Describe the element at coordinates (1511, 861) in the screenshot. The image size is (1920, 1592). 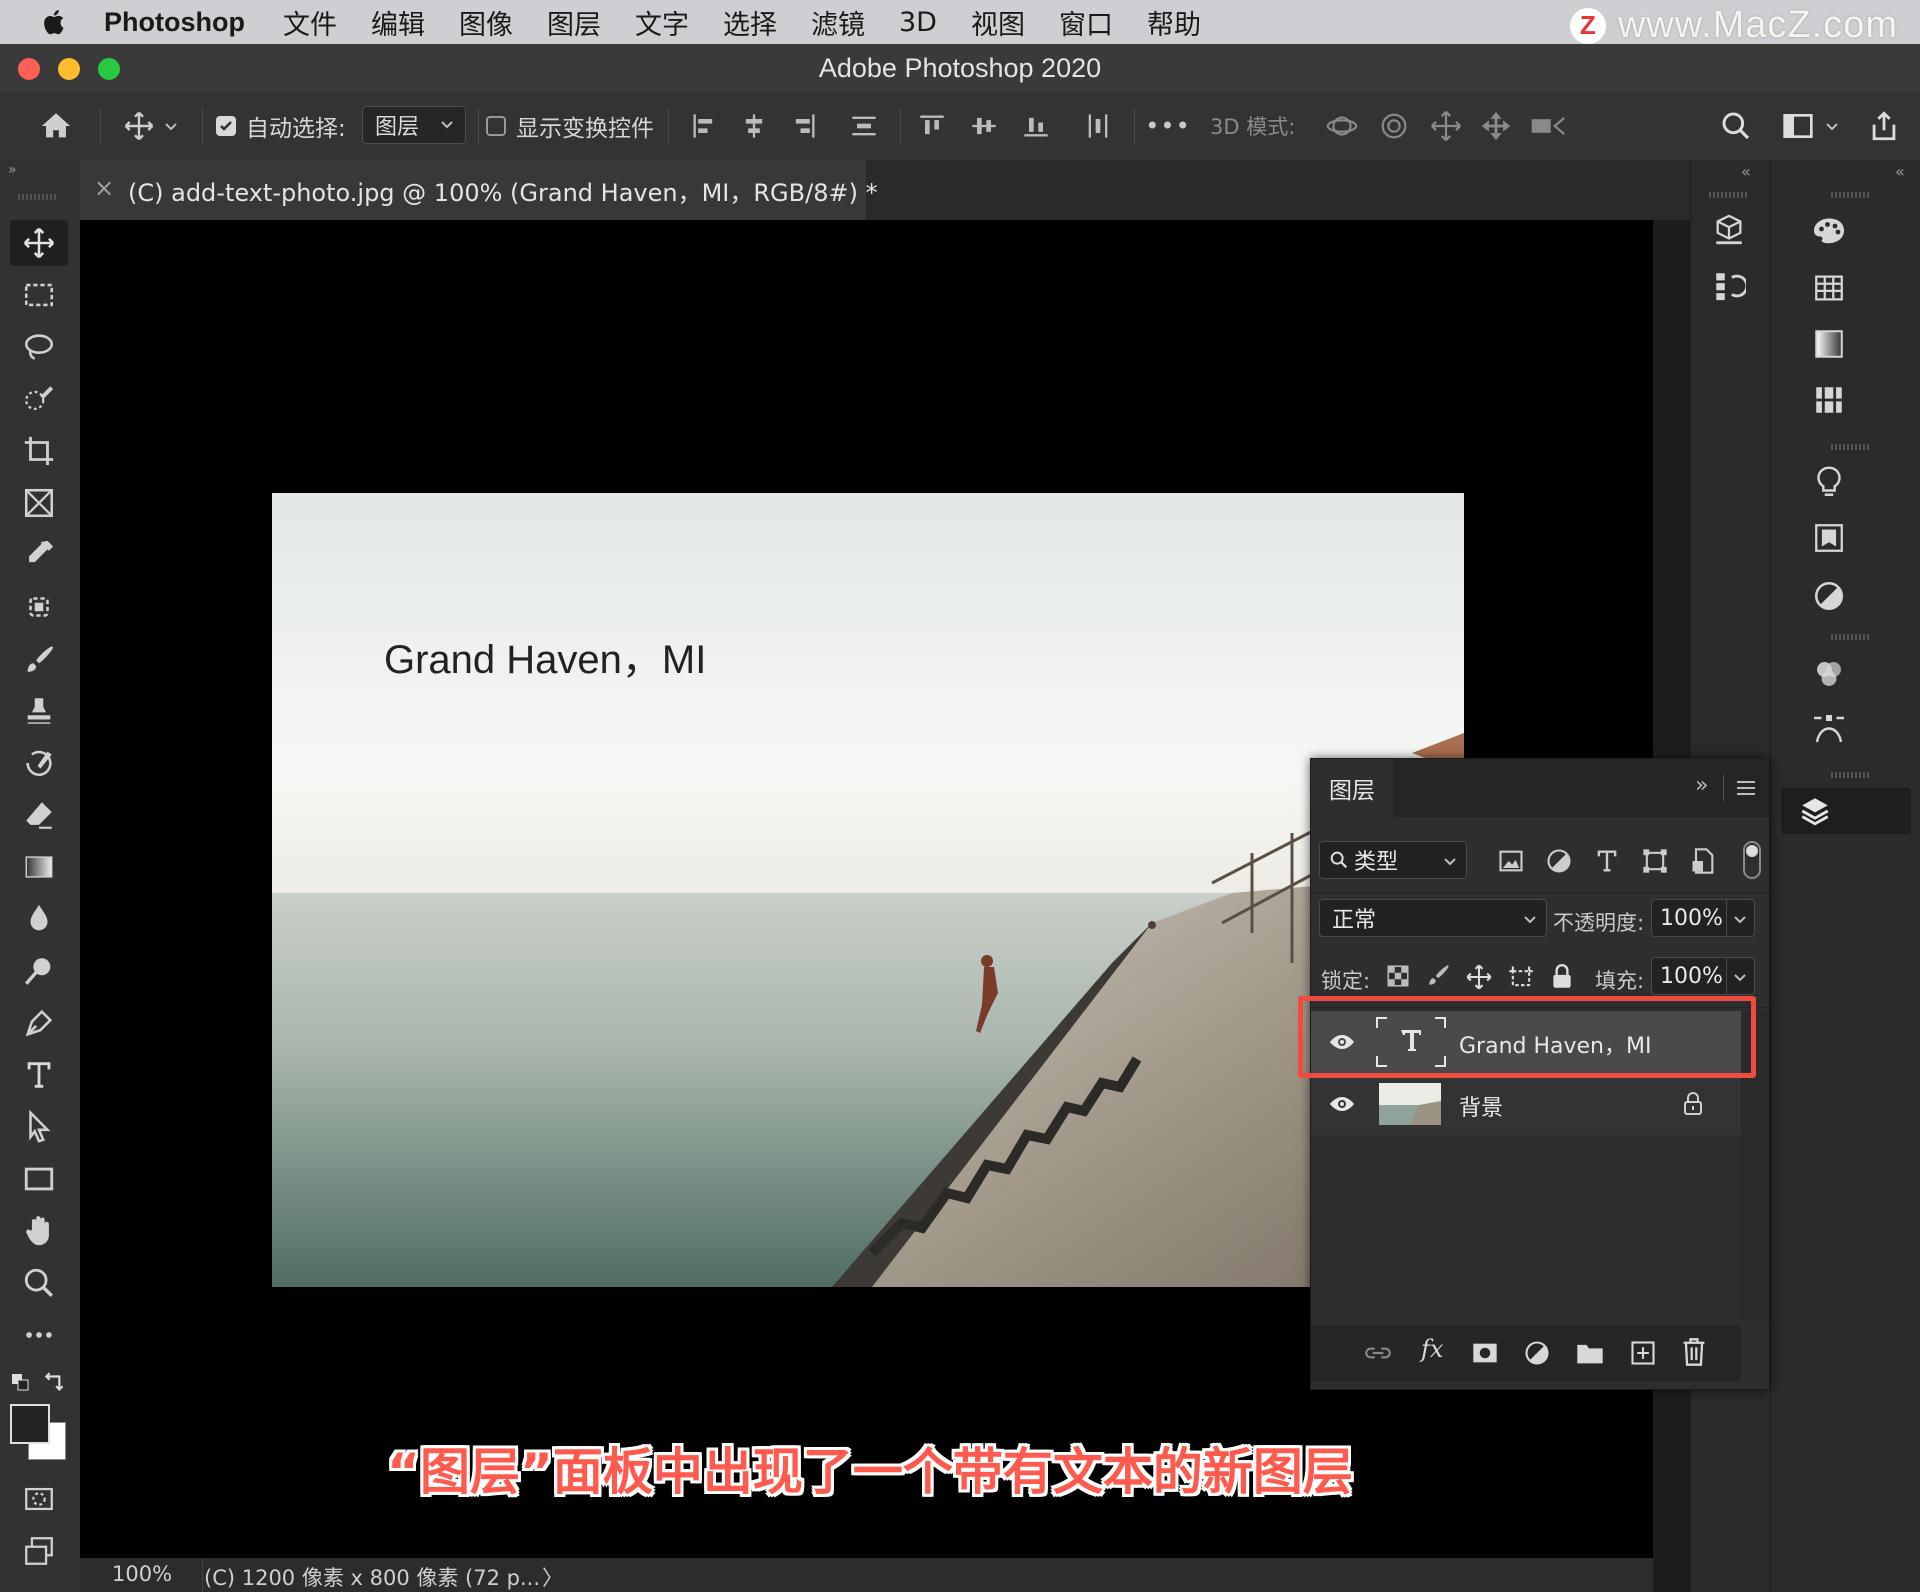
I see `filter-pixel-icon` at that location.